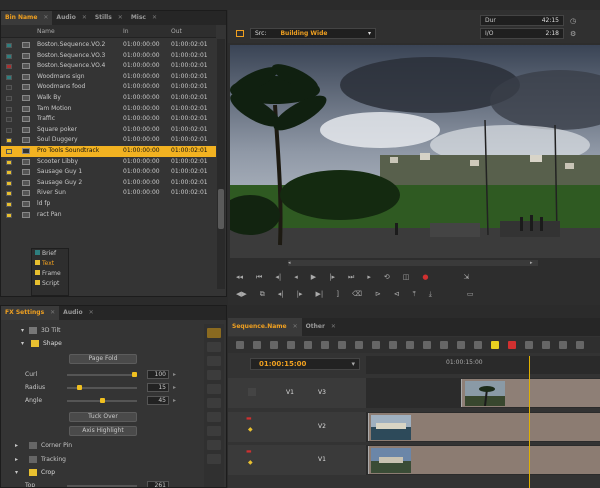 Image resolution: width=600 pixels, height=488 pixels. What do you see at coordinates (102, 387) in the screenshot?
I see `radius-slider` at bounding box center [102, 387].